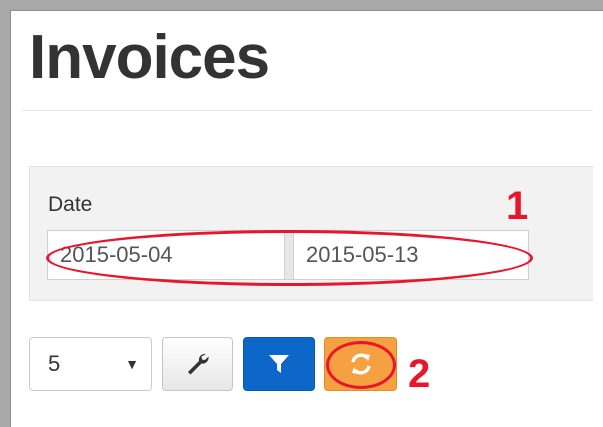 The image size is (603, 427). What do you see at coordinates (361, 365) in the screenshot?
I see `refresh-highlight` at bounding box center [361, 365].